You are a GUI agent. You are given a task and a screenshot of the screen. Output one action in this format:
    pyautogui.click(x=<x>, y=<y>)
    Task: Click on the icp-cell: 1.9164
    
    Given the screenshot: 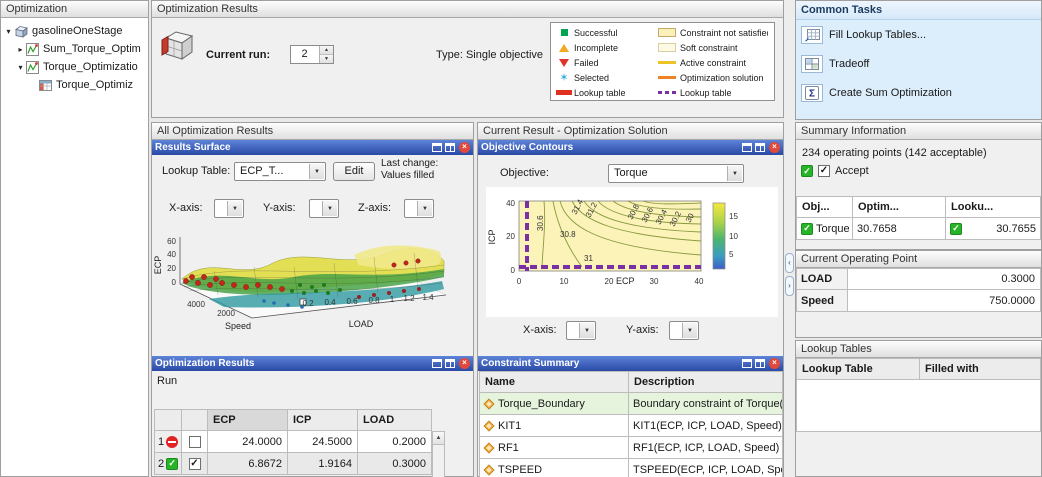 What is the action you would take?
    pyautogui.click(x=323, y=464)
    